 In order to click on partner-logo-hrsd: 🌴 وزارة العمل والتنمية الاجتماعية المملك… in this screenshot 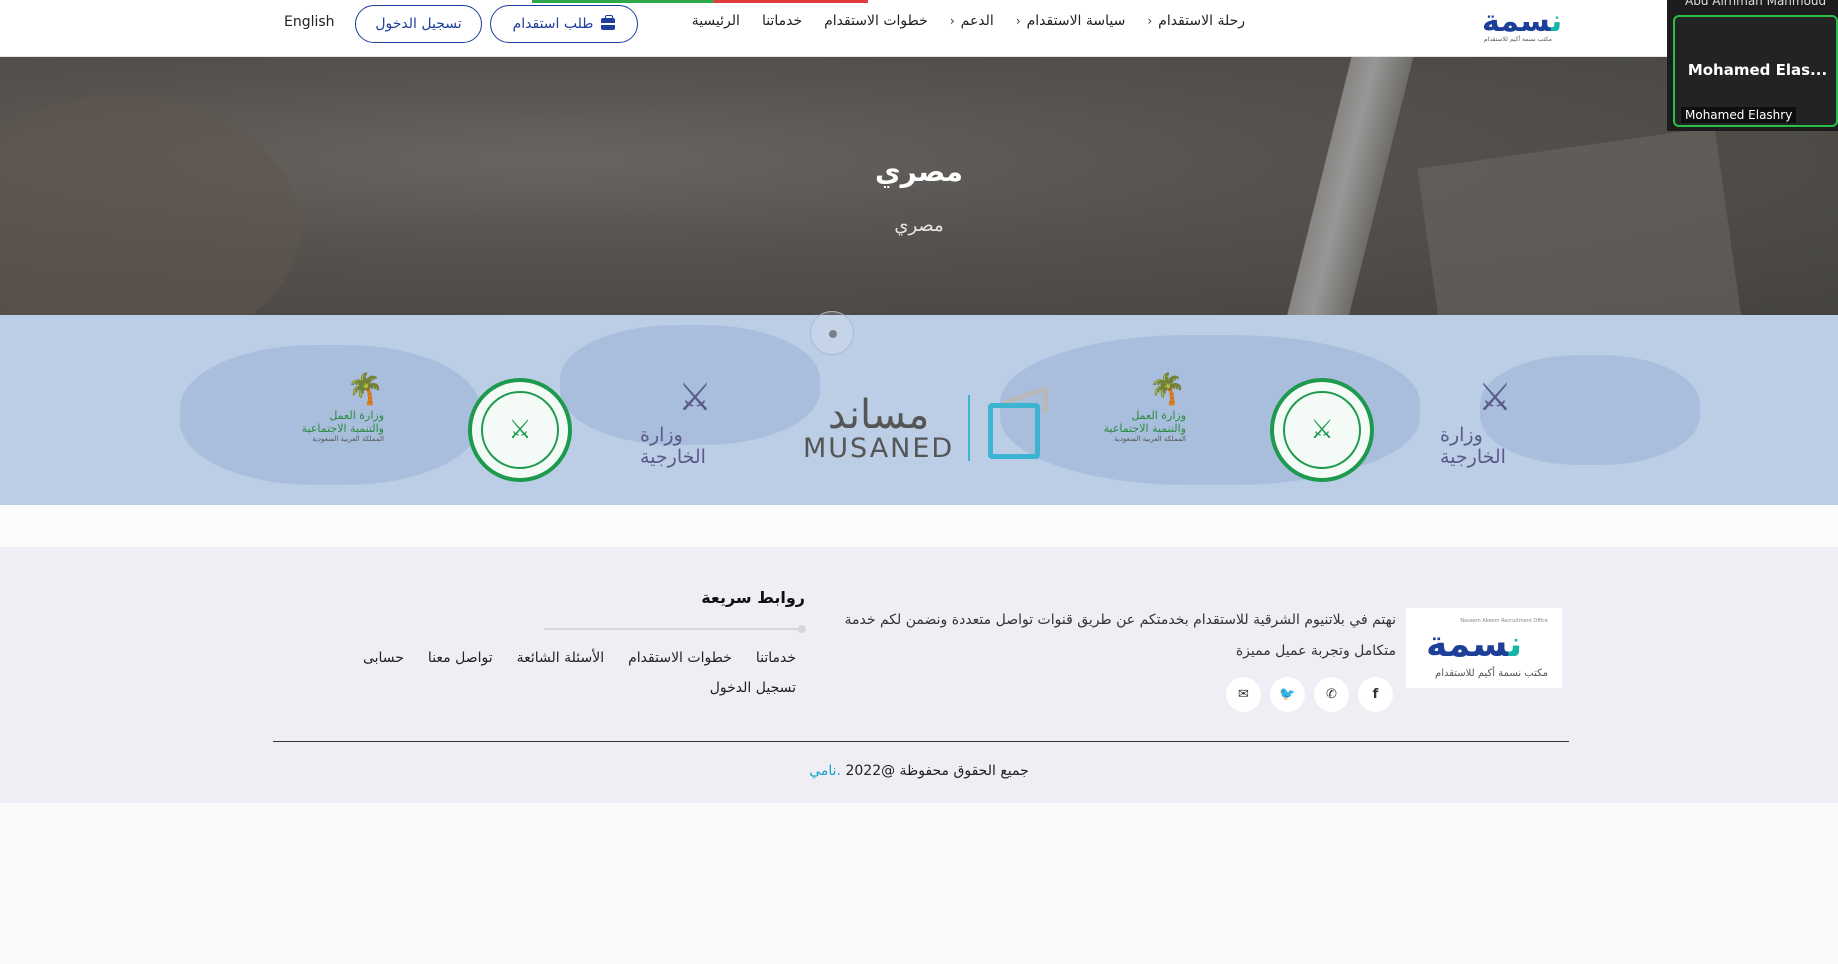, I will do `click(342, 408)`.